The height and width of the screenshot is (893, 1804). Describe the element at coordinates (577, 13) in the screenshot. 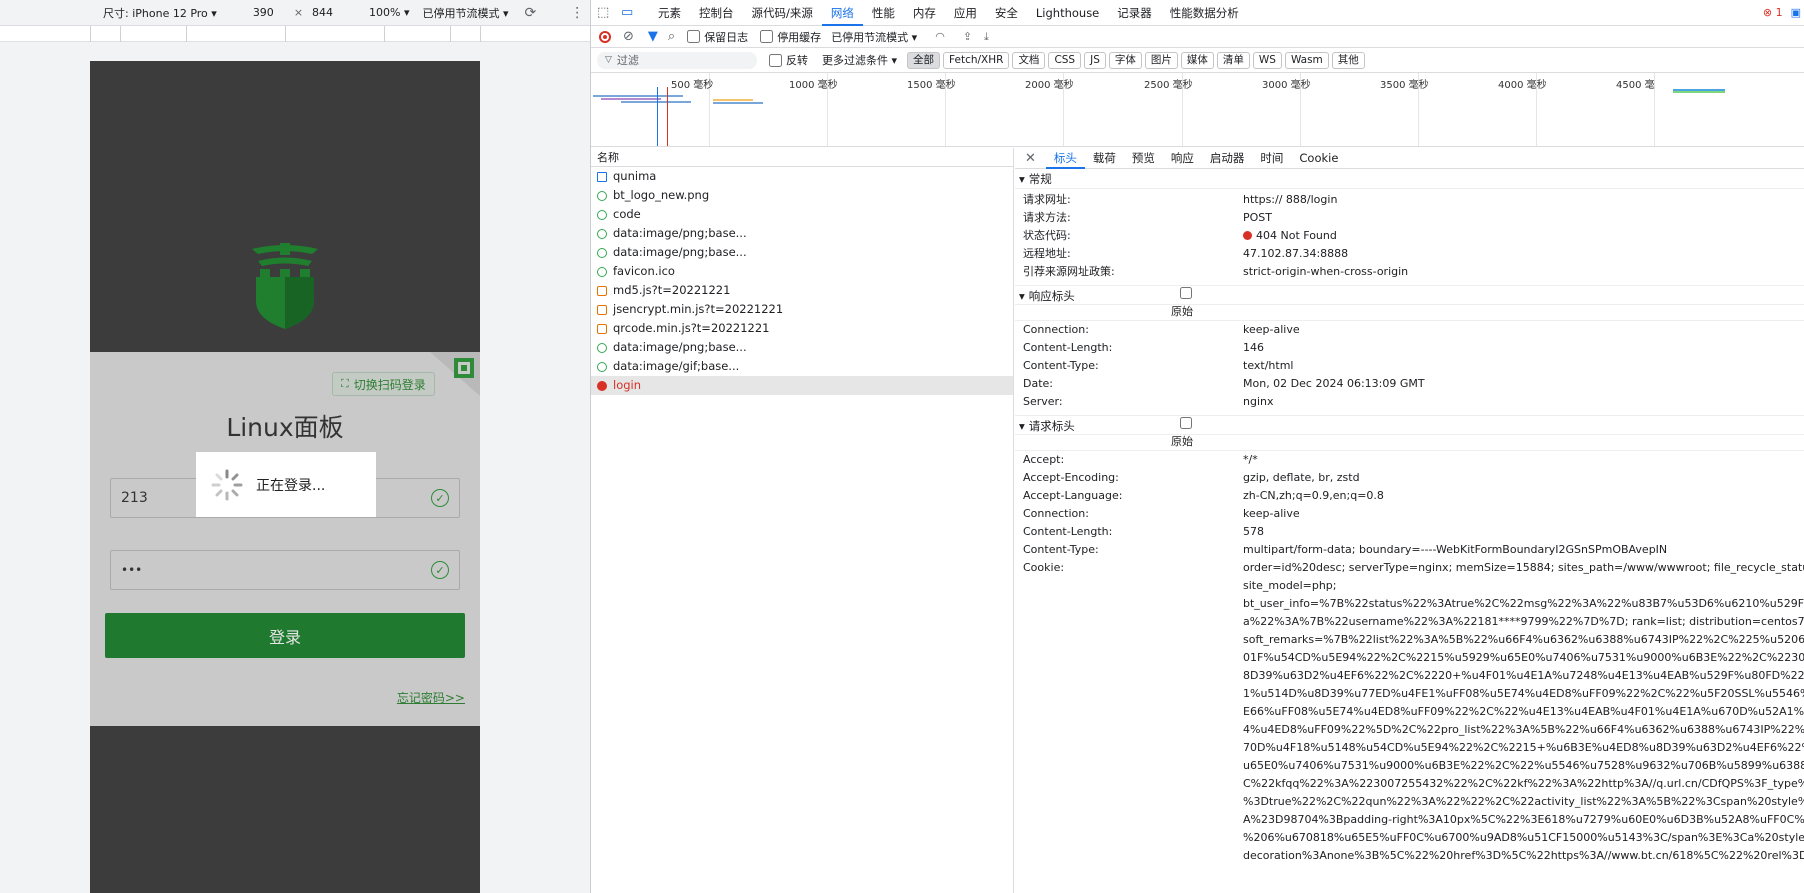

I see `more-options-icon: ⋮` at that location.